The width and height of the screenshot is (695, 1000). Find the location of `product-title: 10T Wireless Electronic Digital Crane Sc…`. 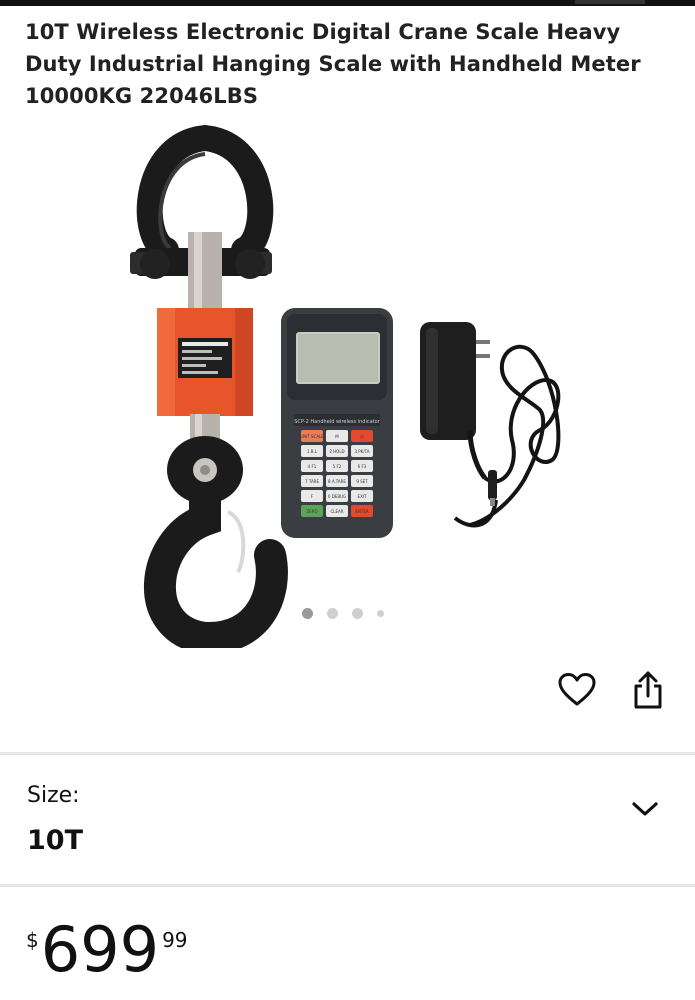

product-title: 10T Wireless Electronic Digital Crane Sc… is located at coordinates (333, 64).